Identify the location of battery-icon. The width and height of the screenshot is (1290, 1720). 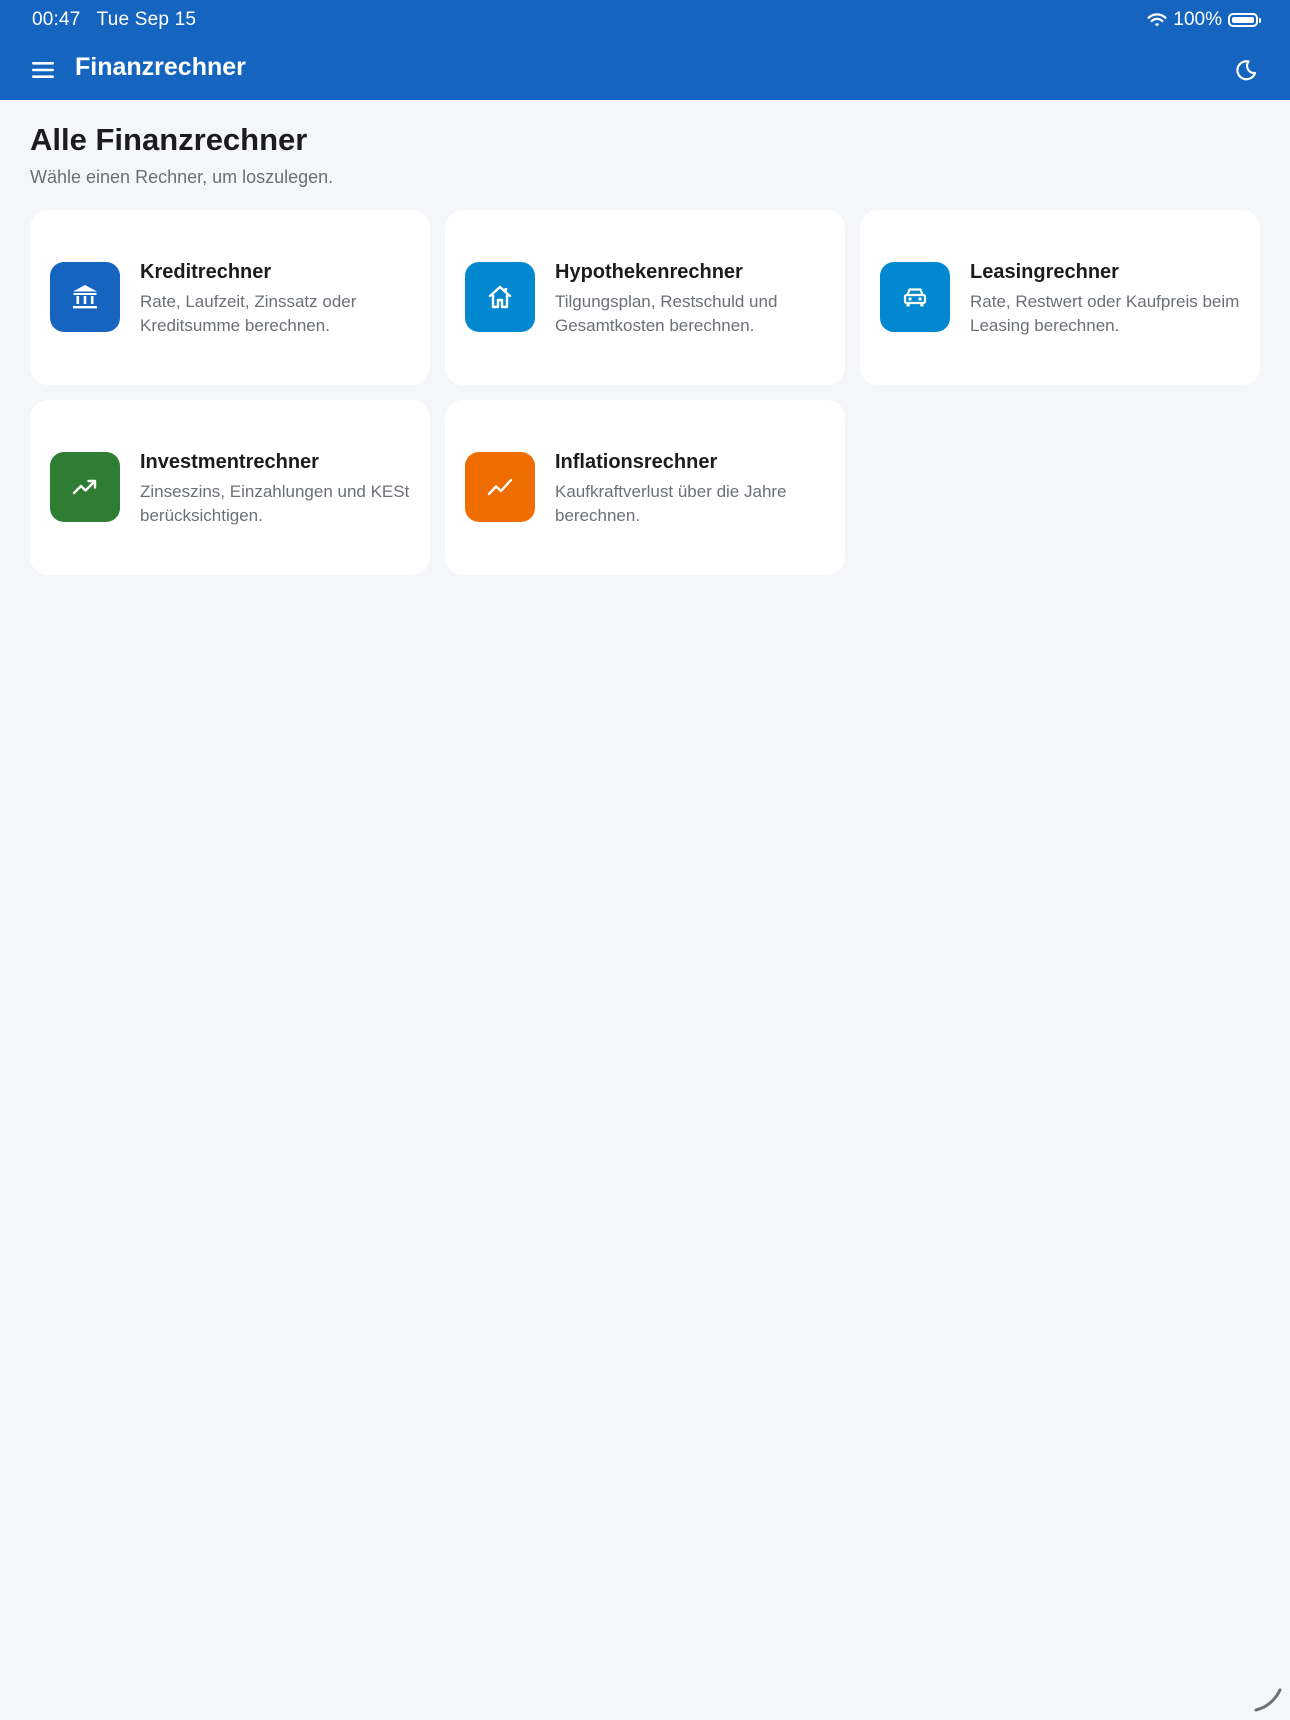
(1244, 20).